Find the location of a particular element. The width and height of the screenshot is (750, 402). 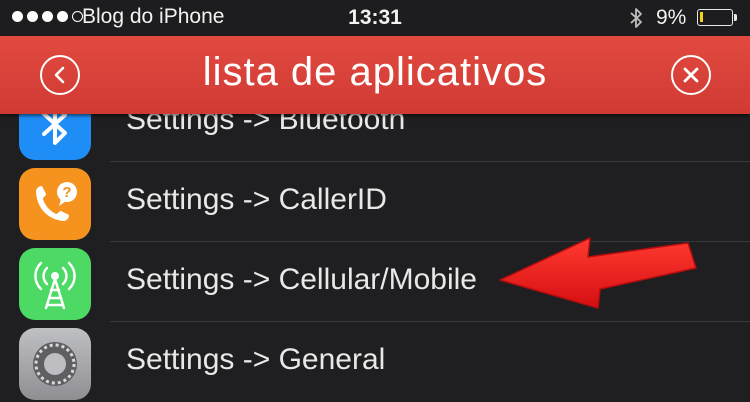

close-icon is located at coordinates (691, 75).